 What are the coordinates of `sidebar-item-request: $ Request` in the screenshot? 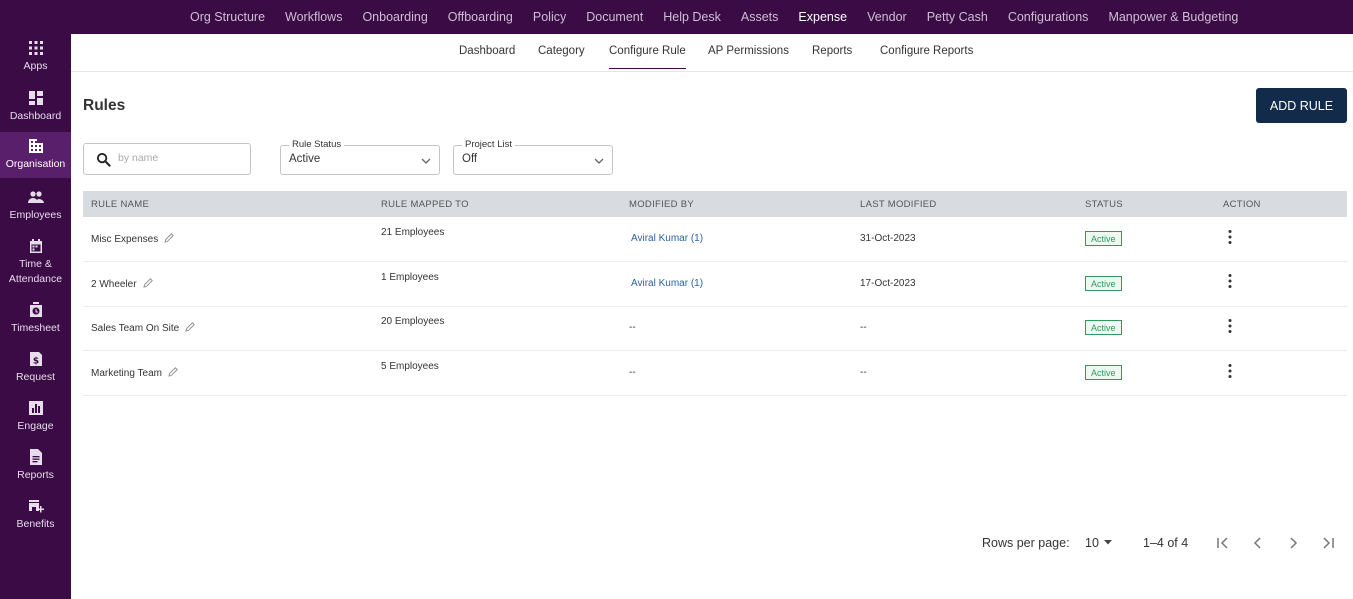 It's located at (35, 373).